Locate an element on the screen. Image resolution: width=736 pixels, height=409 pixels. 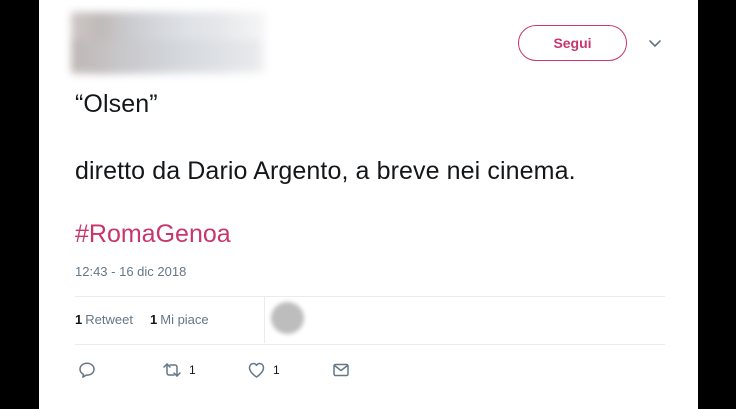
envelope-icon is located at coordinates (341, 370).